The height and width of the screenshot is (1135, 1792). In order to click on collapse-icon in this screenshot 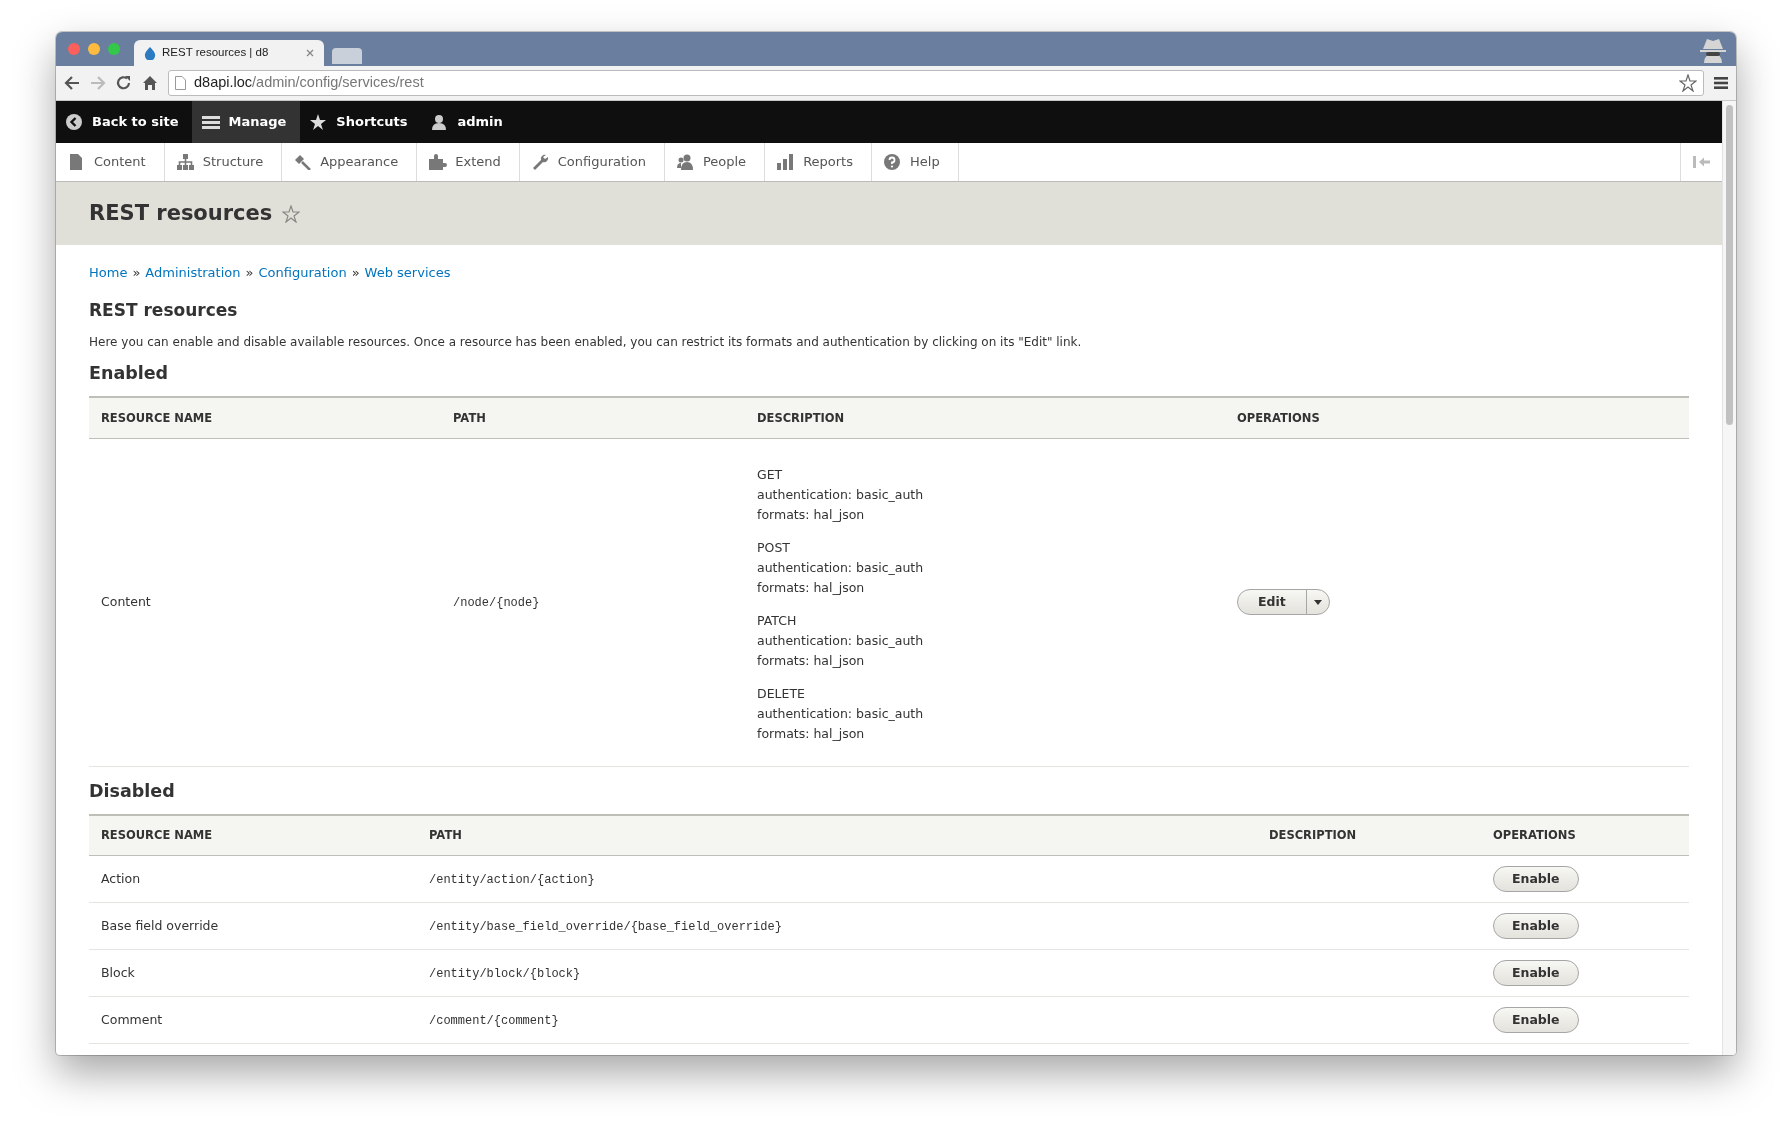, I will do `click(1701, 162)`.